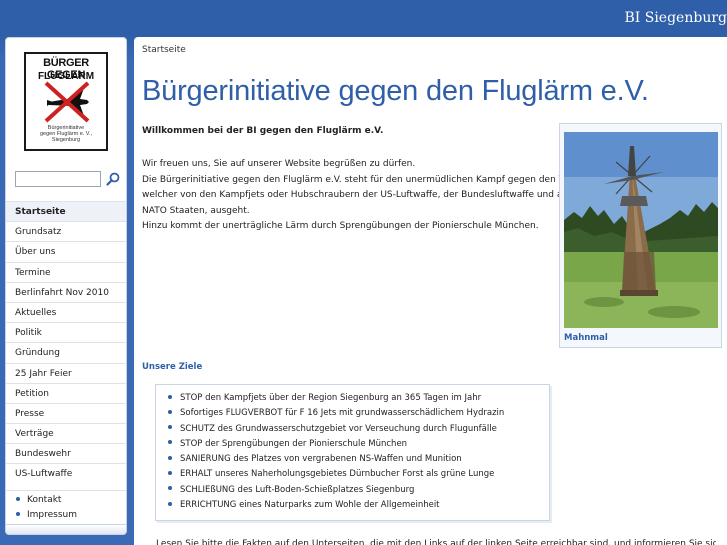  I want to click on sidebar-item-vertraege: Verträge, so click(66, 433).